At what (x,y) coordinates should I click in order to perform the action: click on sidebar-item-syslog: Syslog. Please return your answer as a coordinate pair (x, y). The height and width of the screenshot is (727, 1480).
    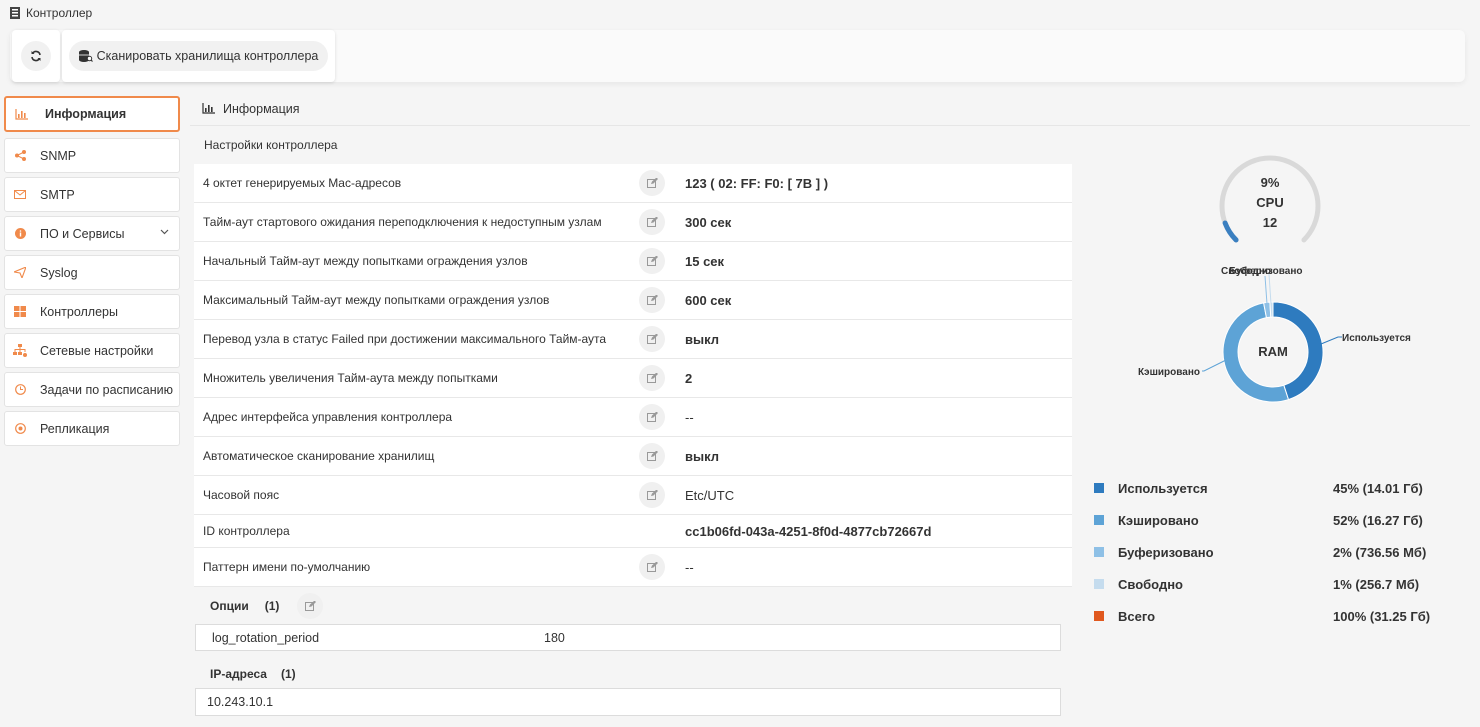
    Looking at the image, I should click on (92, 272).